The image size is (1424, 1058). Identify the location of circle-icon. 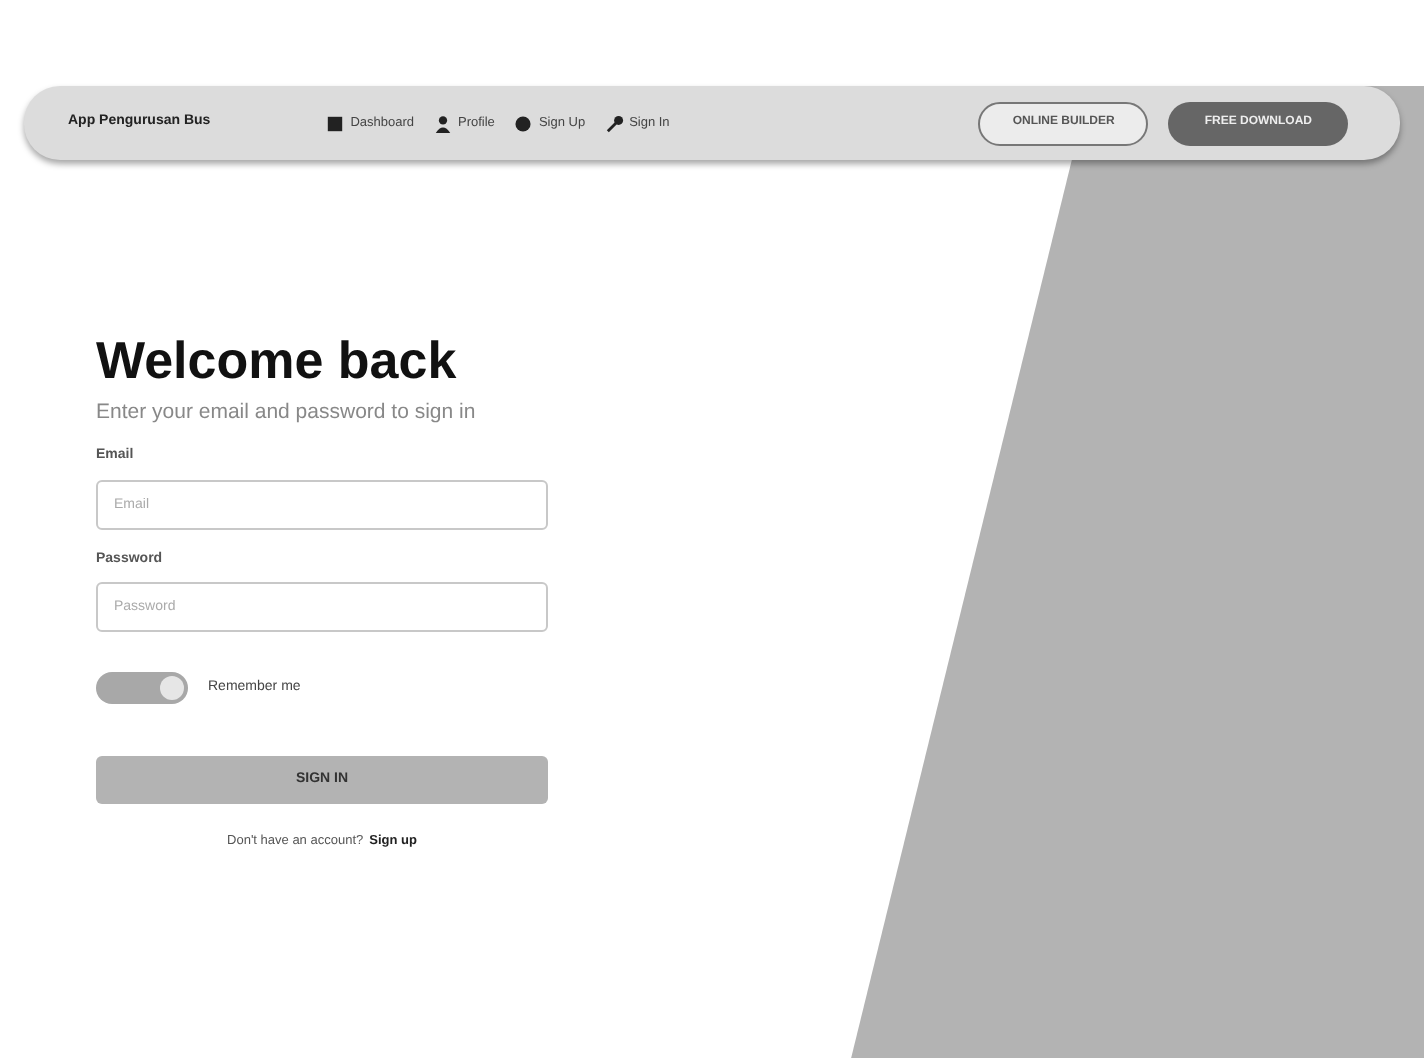
(523, 123).